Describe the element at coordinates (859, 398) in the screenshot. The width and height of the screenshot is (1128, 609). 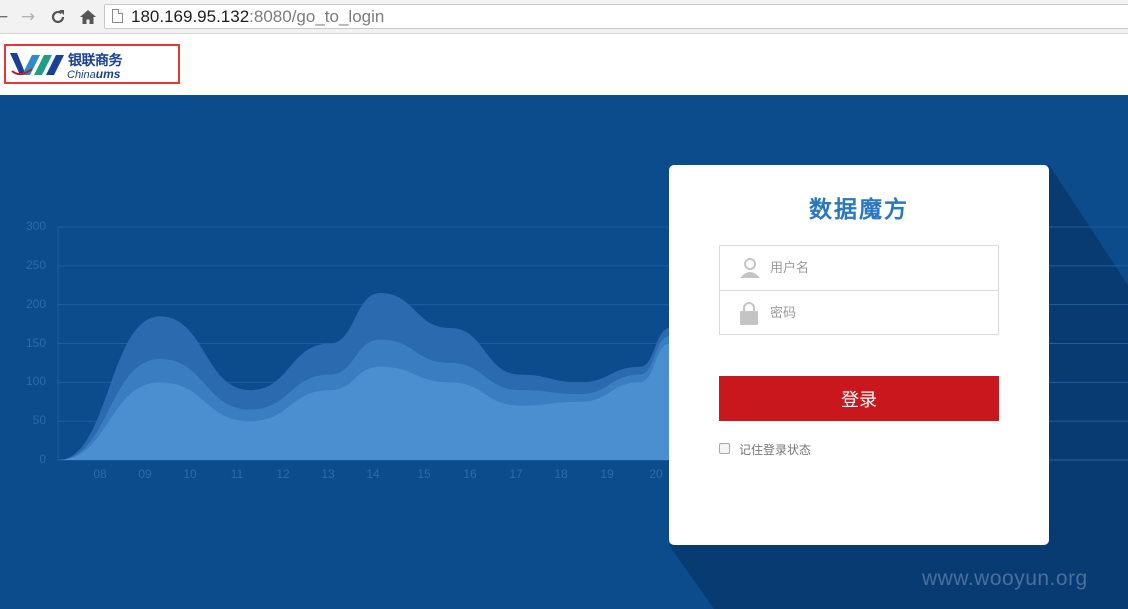
I see `login-button: 登录` at that location.